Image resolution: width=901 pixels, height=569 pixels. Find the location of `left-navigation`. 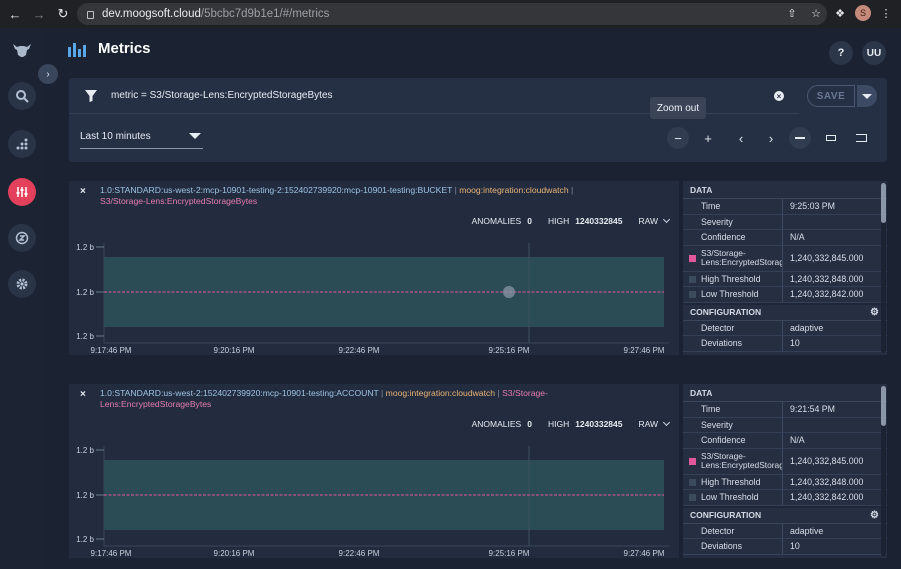

left-navigation is located at coordinates (22, 298).